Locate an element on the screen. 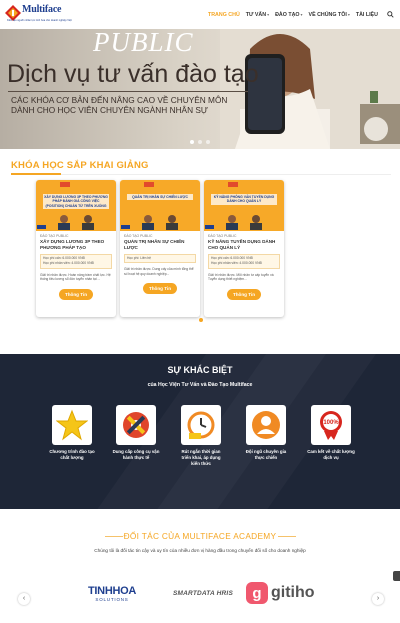 Image resolution: width=400 pixels, height=623 pixels. svg-text: g is located at coordinates (256, 593).